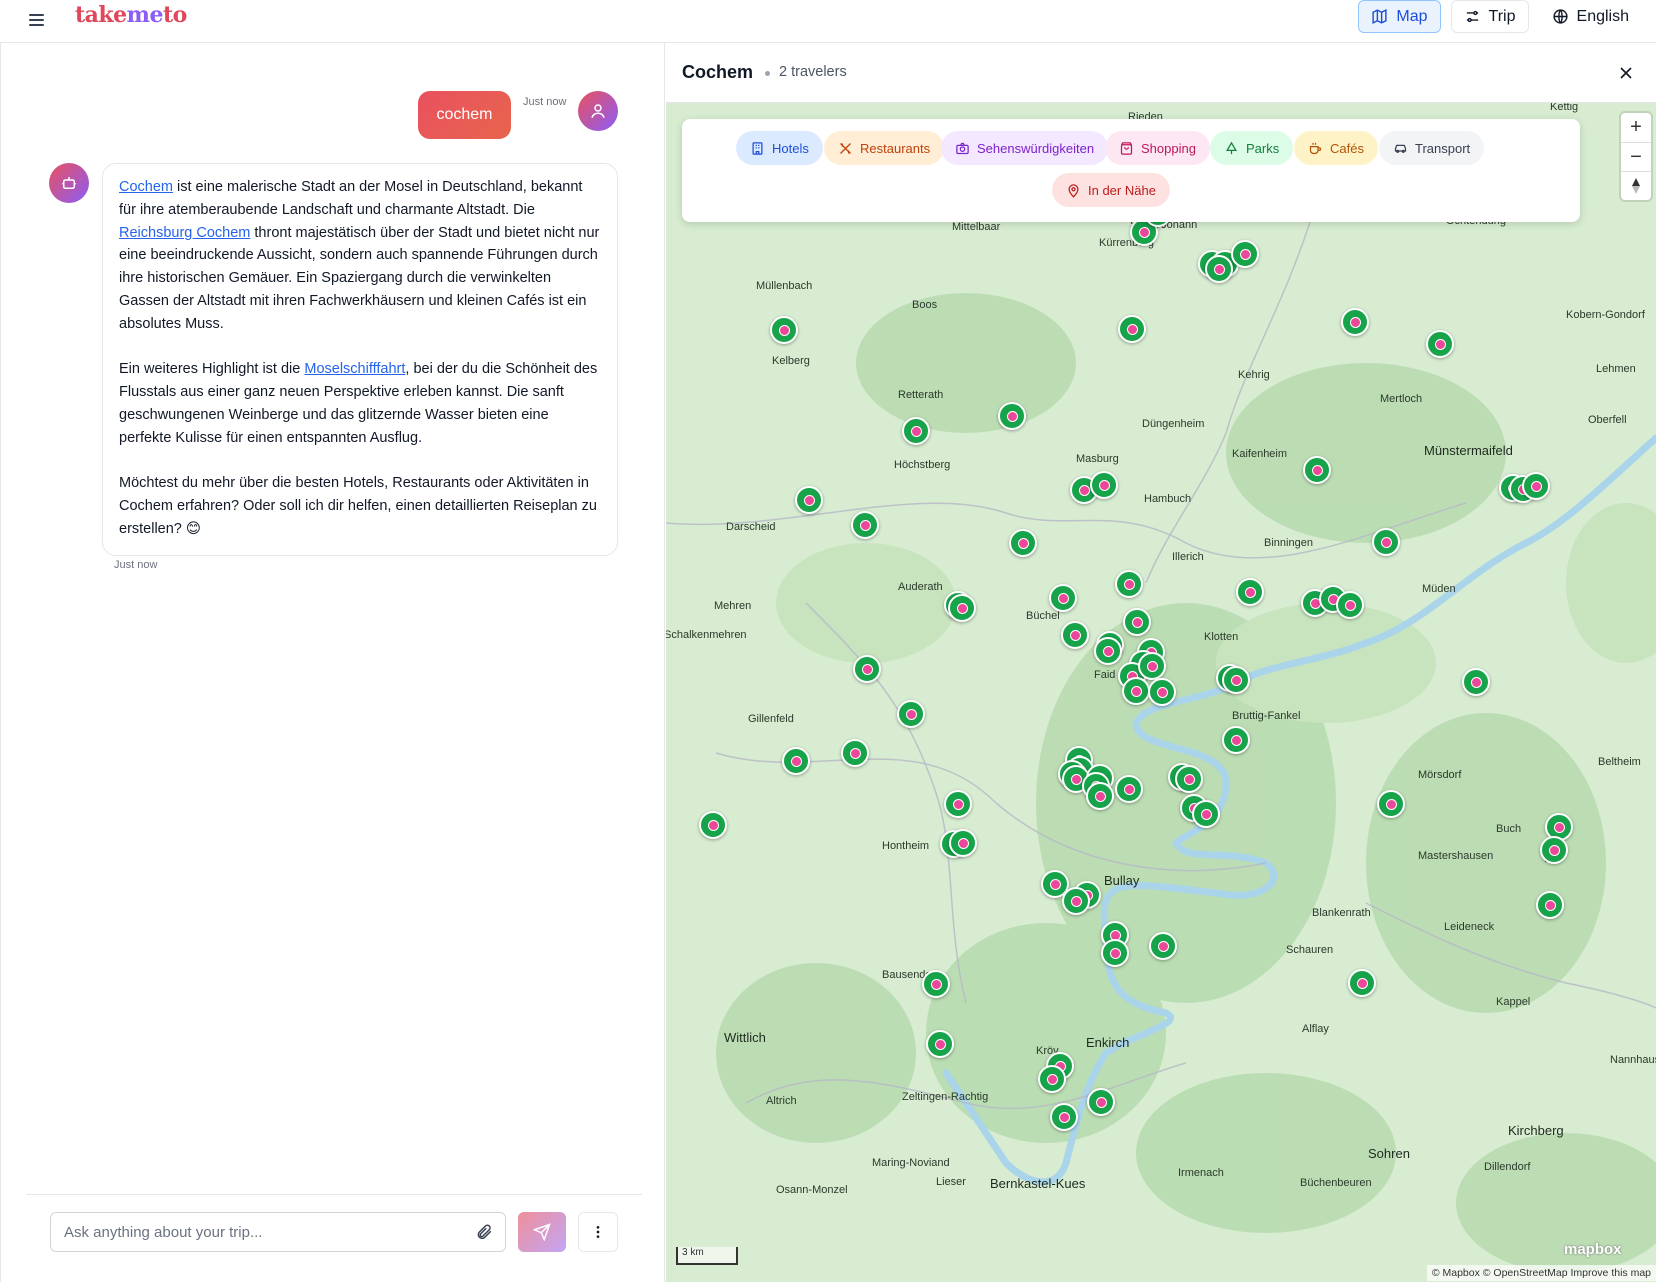 The width and height of the screenshot is (1656, 1282). What do you see at coordinates (334, 1194) in the screenshot?
I see `composer-divider` at bounding box center [334, 1194].